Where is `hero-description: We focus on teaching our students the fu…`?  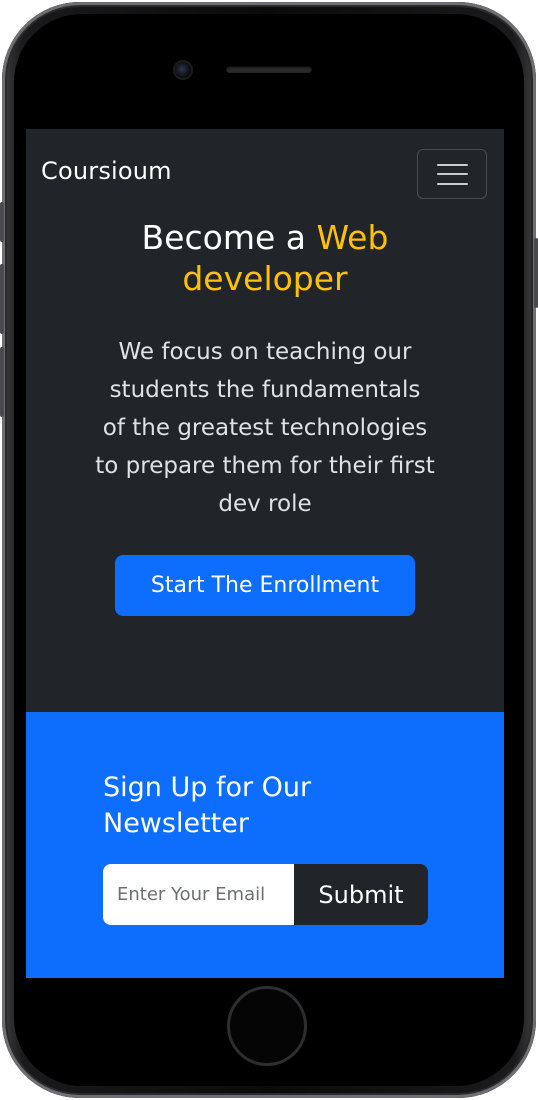
hero-description: We focus on teaching our students the fu… is located at coordinates (265, 428).